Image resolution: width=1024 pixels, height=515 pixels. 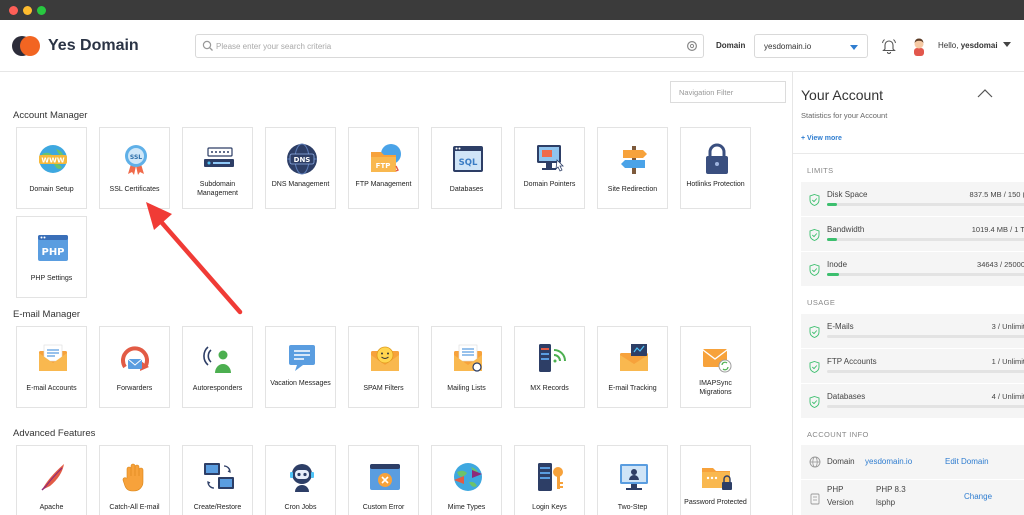 What do you see at coordinates (385, 358) in the screenshot?
I see `spam-filter-icon` at bounding box center [385, 358].